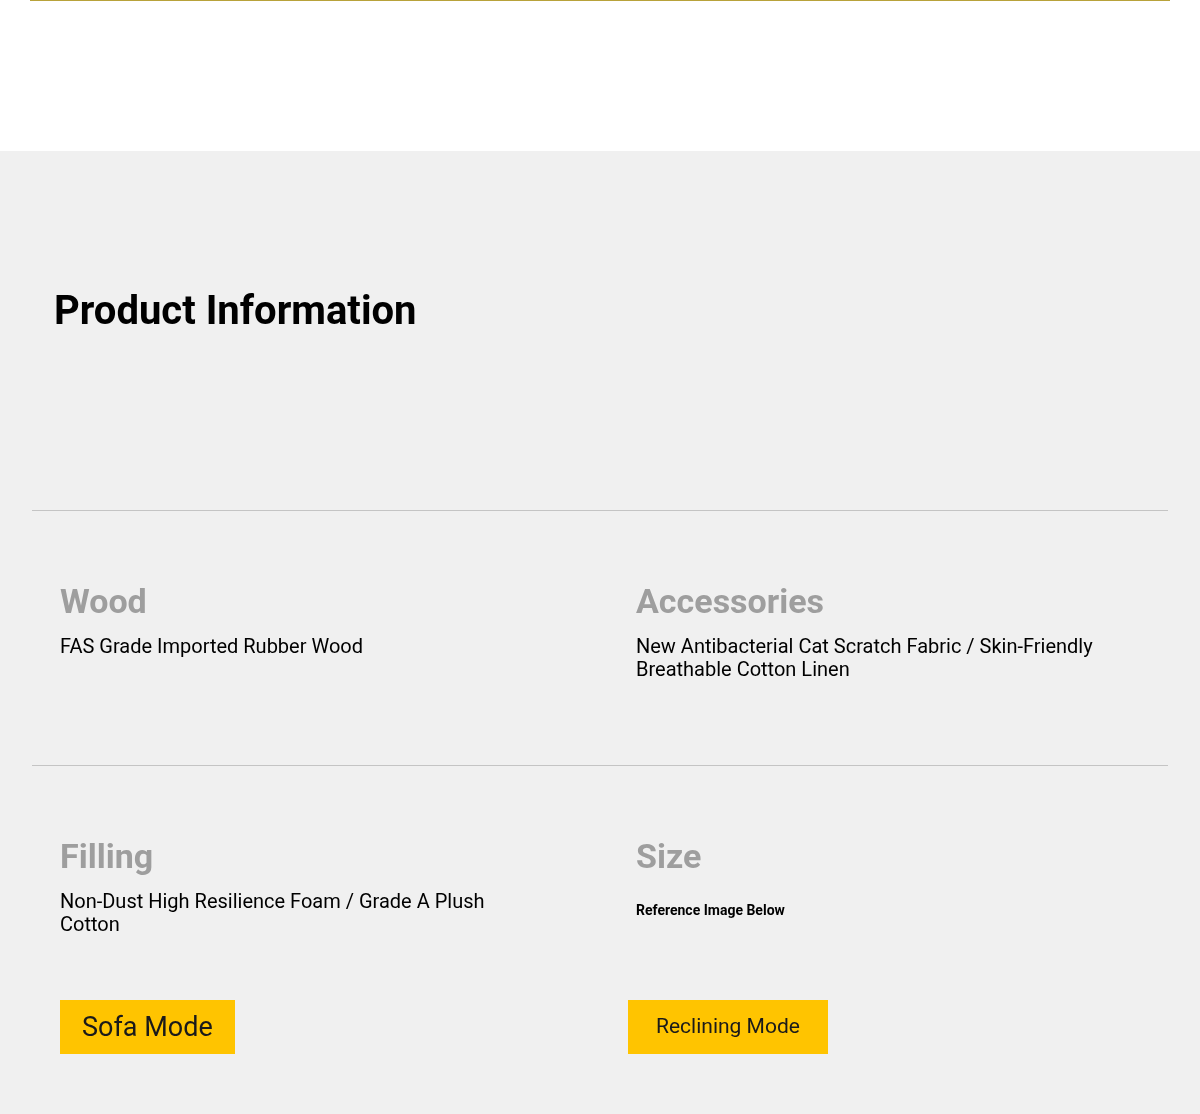 The height and width of the screenshot is (1114, 1200). What do you see at coordinates (669, 856) in the screenshot?
I see `spec-label: Size` at bounding box center [669, 856].